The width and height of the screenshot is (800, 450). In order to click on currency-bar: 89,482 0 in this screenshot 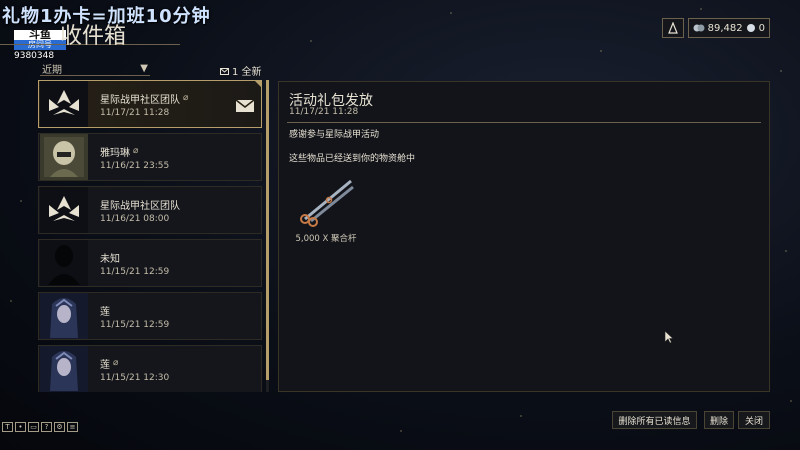, I will do `click(715, 28)`.